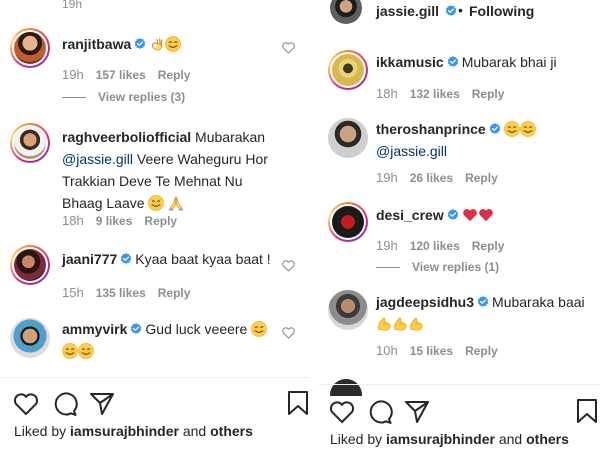  Describe the element at coordinates (73, 292) in the screenshot. I see `comment-time: 15h` at that location.